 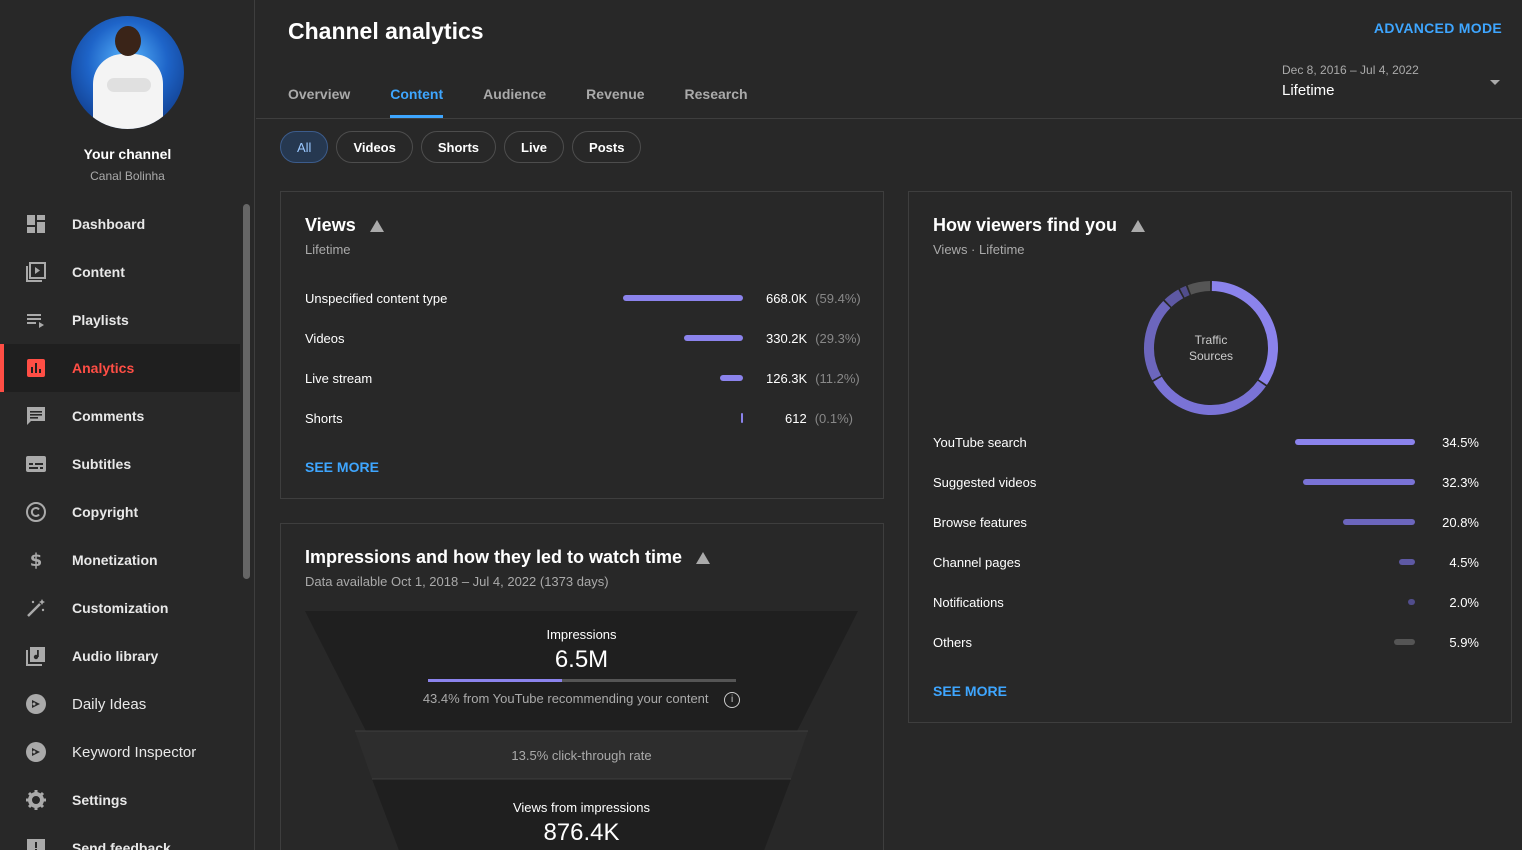 I want to click on traffic-row: Others 5.9%, so click(x=1207, y=642).